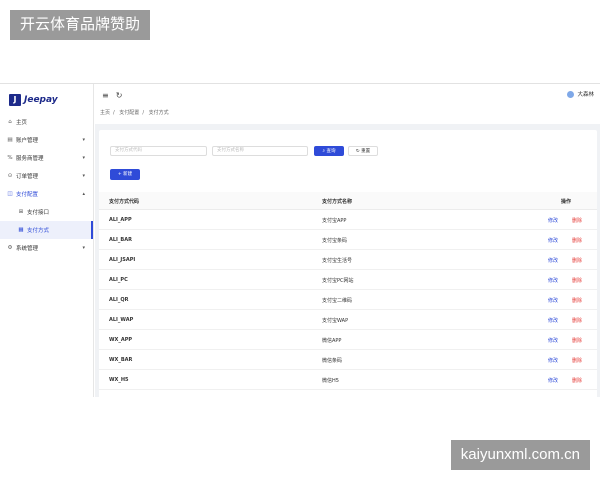 The height and width of the screenshot is (480, 600). I want to click on reset-button: ↻ 重置, so click(363, 151).